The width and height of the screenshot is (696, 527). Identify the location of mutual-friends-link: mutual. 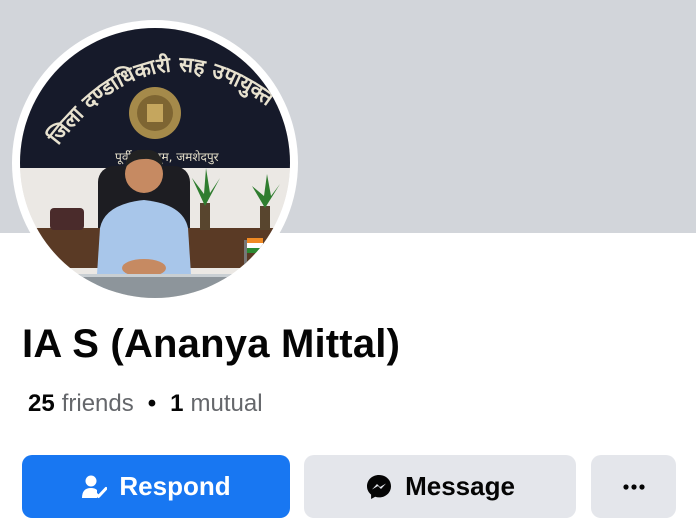
(227, 404).